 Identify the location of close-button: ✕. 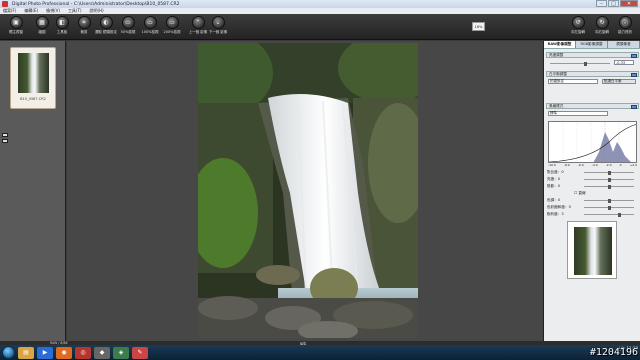
(629, 3).